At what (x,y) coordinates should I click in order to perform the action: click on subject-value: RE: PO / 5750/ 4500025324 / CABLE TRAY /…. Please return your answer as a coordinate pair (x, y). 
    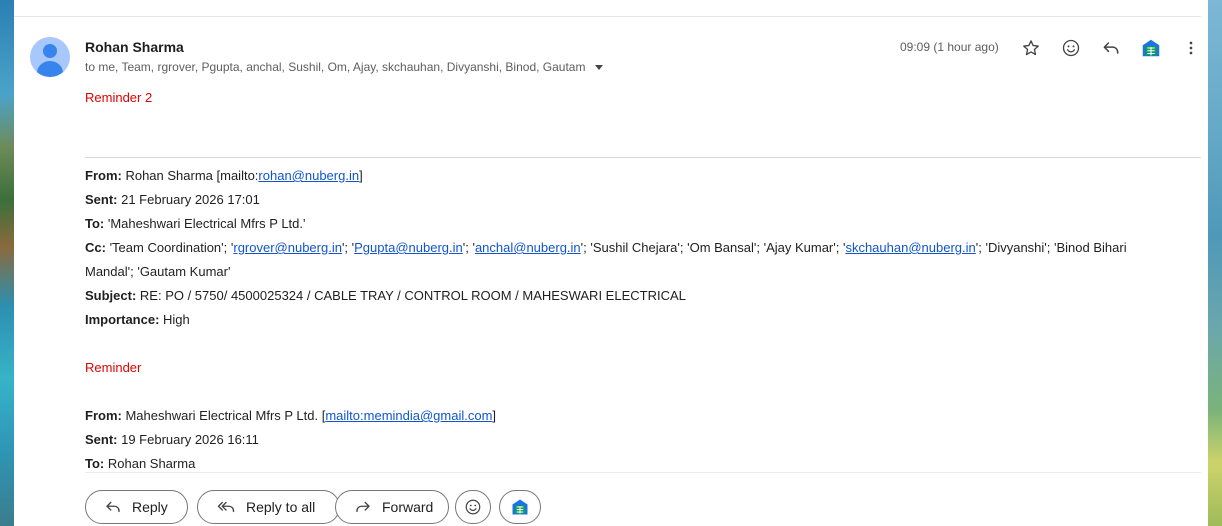
    Looking at the image, I should click on (411, 295).